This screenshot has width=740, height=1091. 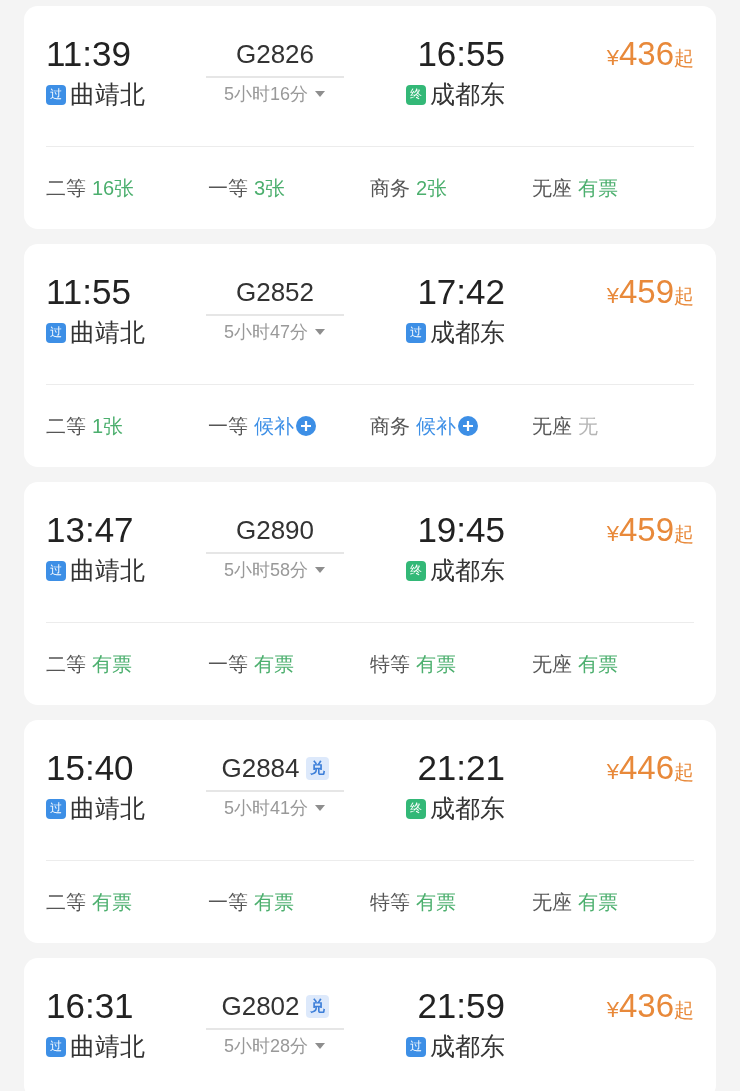 I want to click on train-number: G2890, so click(x=275, y=530).